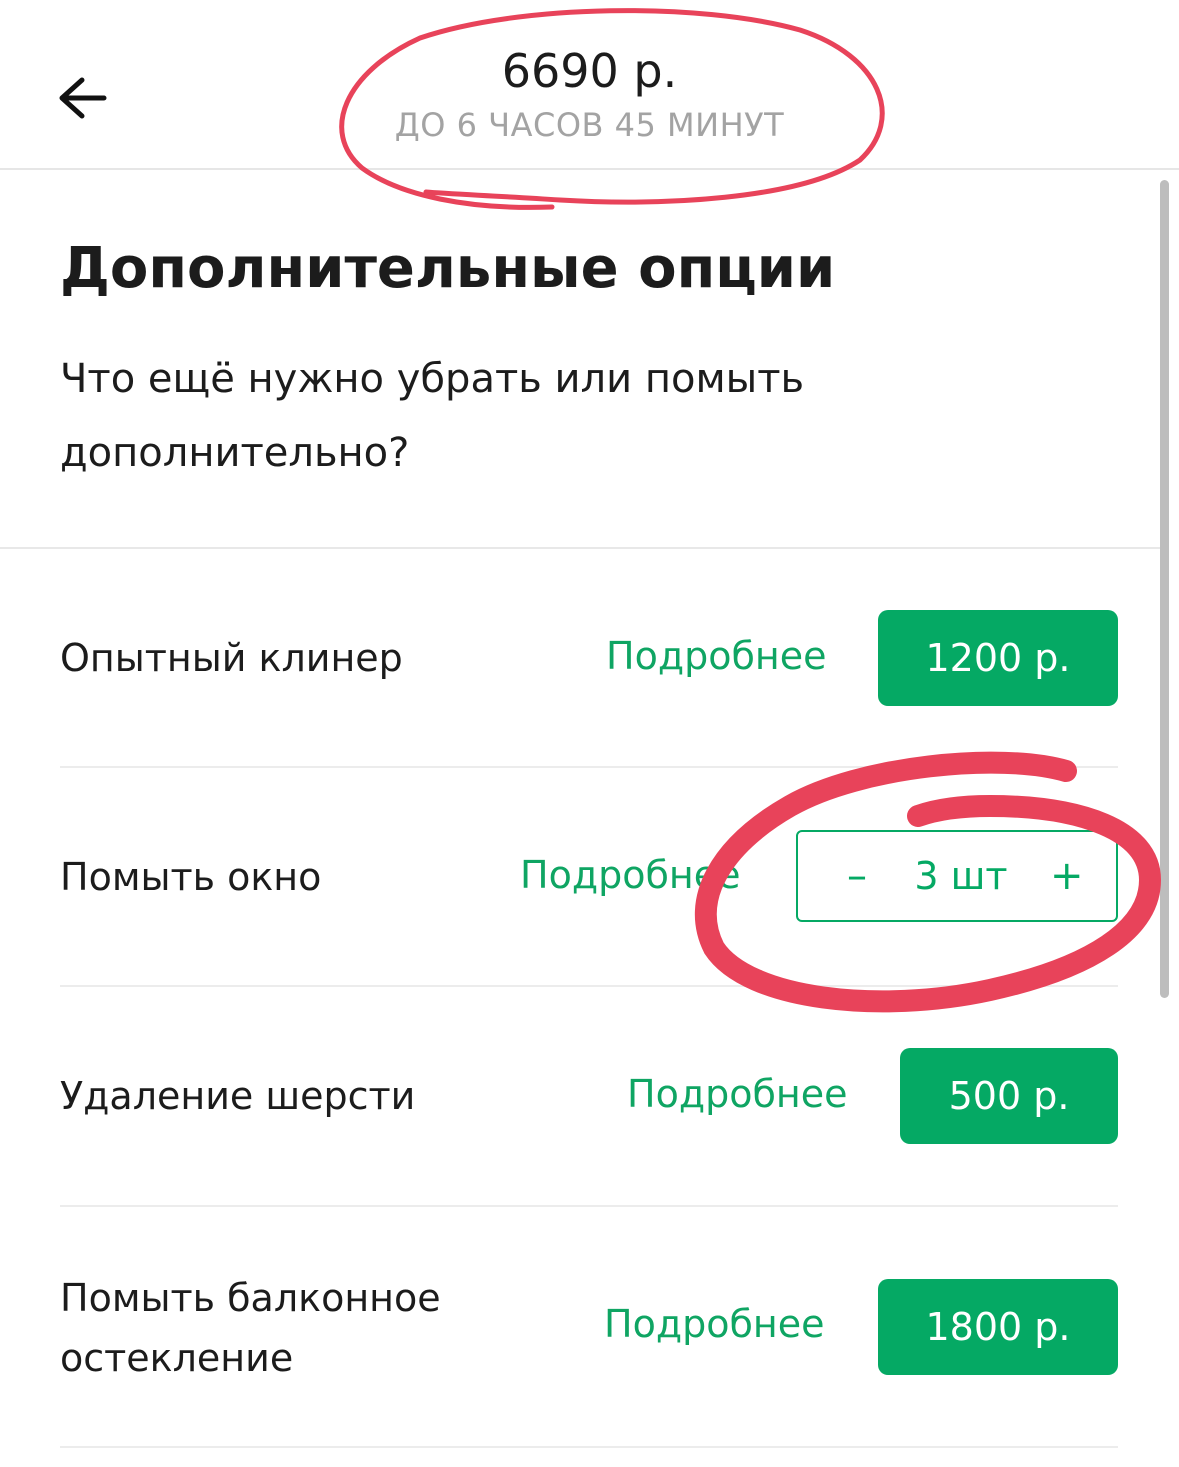  Describe the element at coordinates (1164, 589) in the screenshot. I see `scrollbar` at that location.